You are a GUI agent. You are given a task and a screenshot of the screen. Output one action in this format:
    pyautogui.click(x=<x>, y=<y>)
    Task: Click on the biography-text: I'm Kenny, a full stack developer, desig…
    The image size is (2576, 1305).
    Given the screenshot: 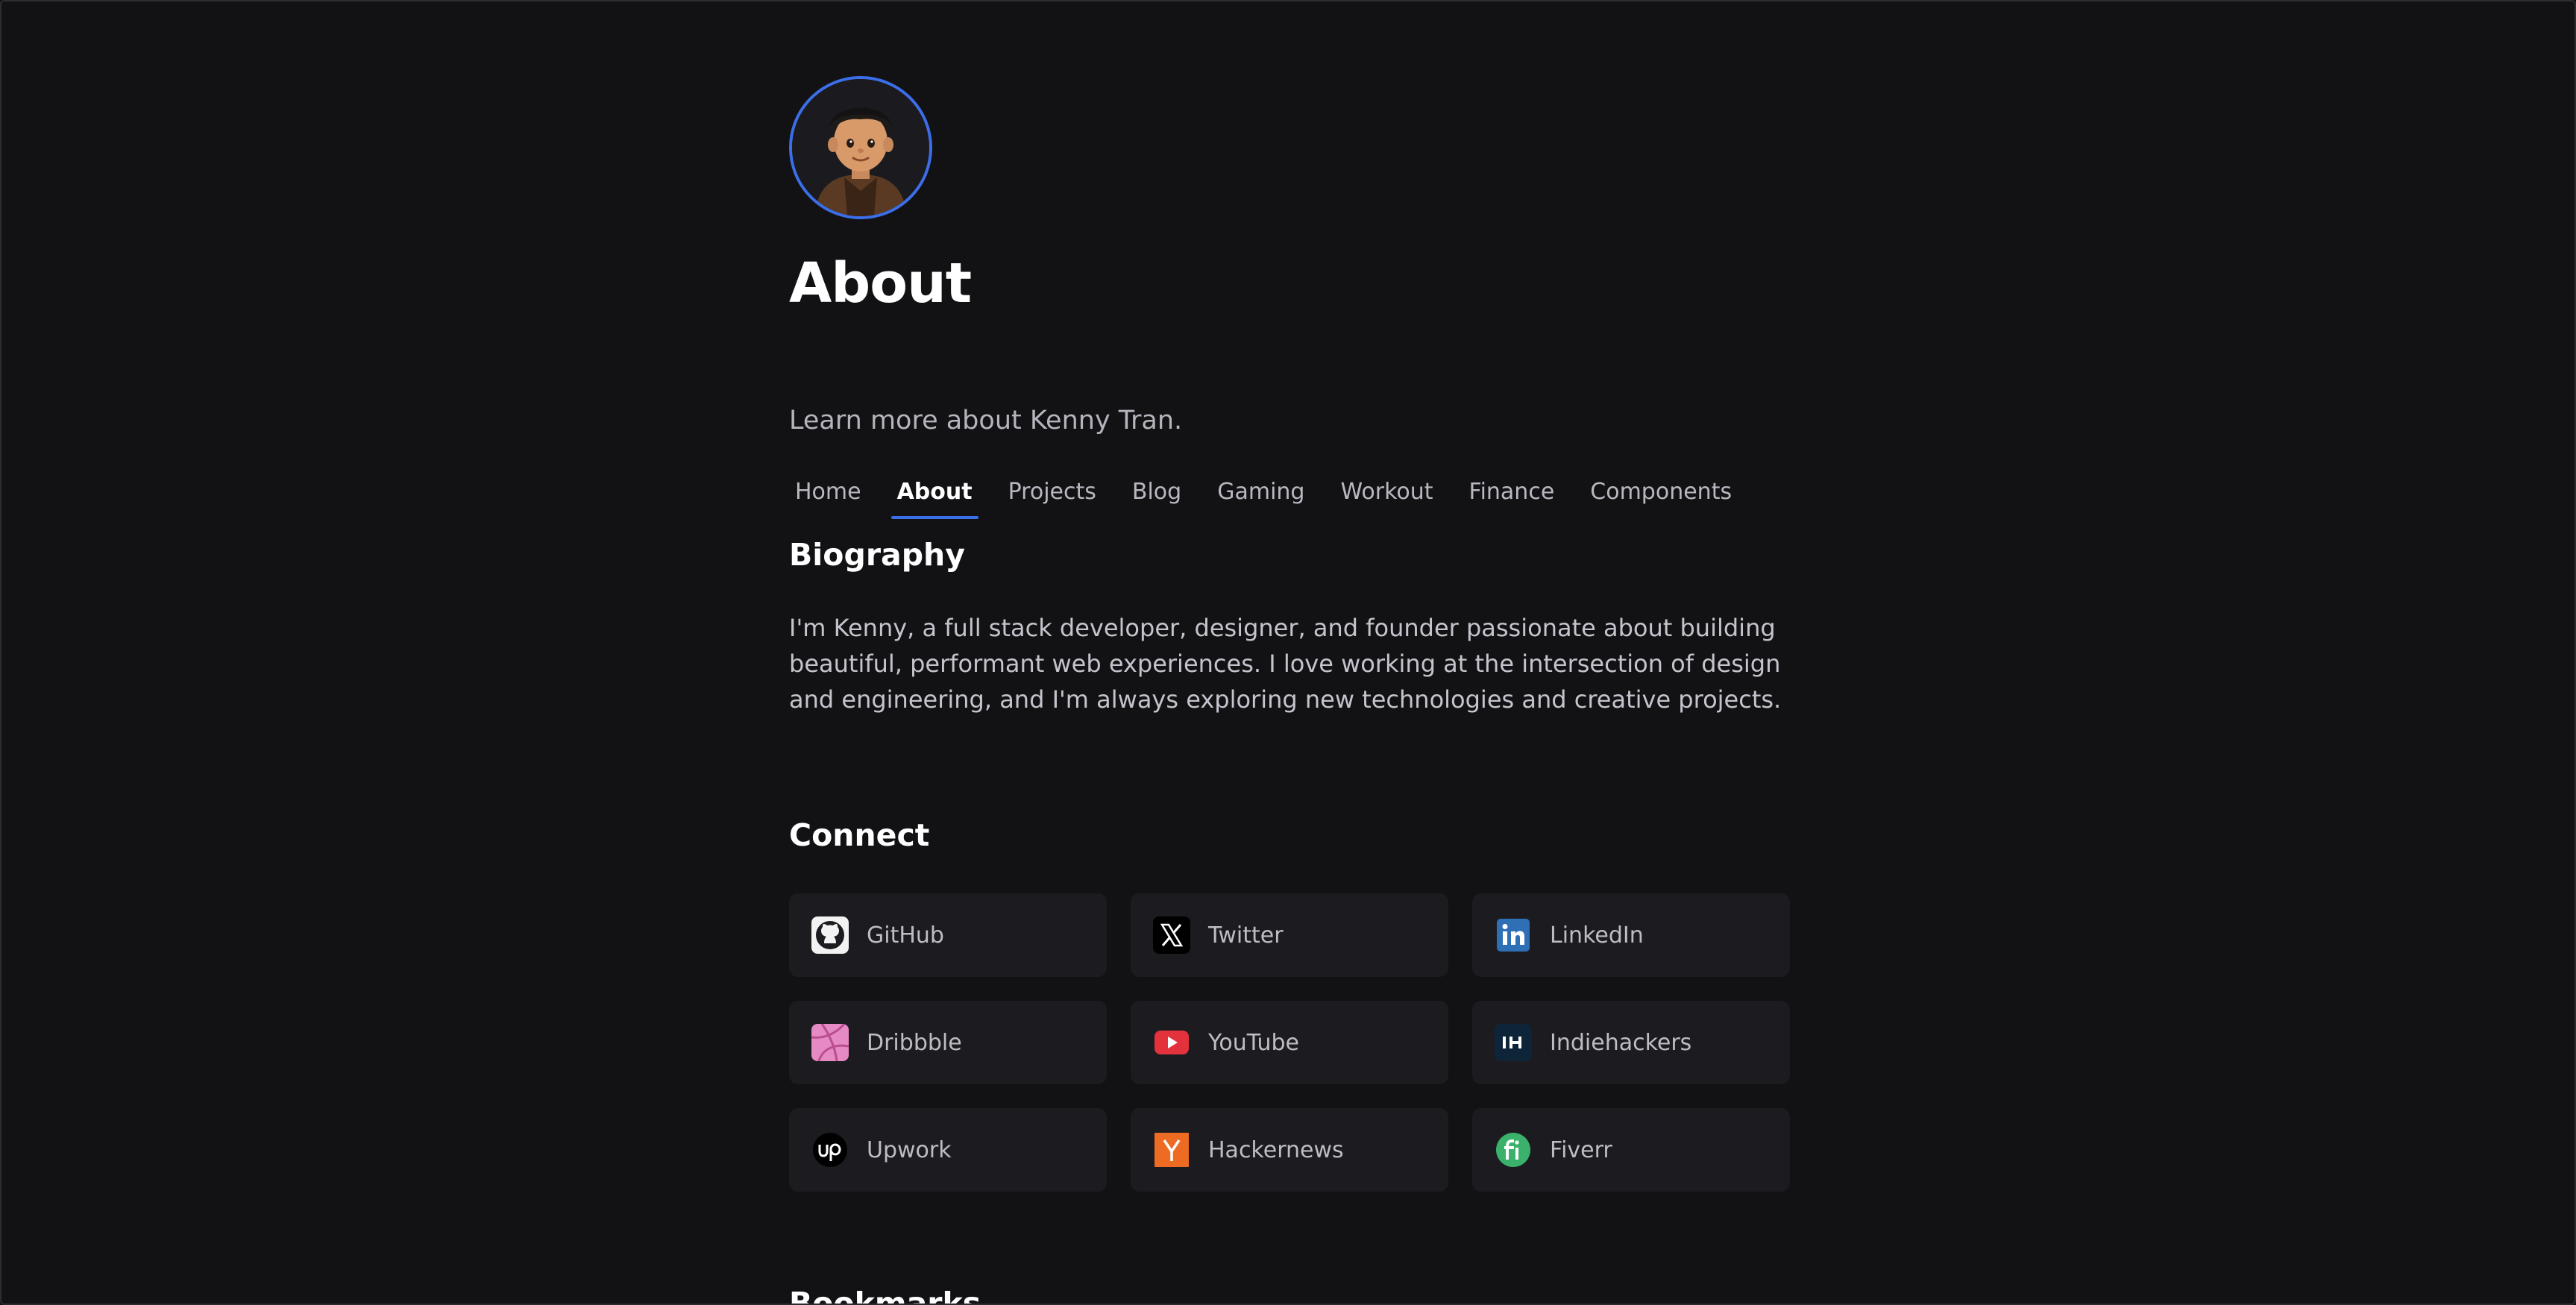 What is the action you would take?
    pyautogui.click(x=1285, y=664)
    